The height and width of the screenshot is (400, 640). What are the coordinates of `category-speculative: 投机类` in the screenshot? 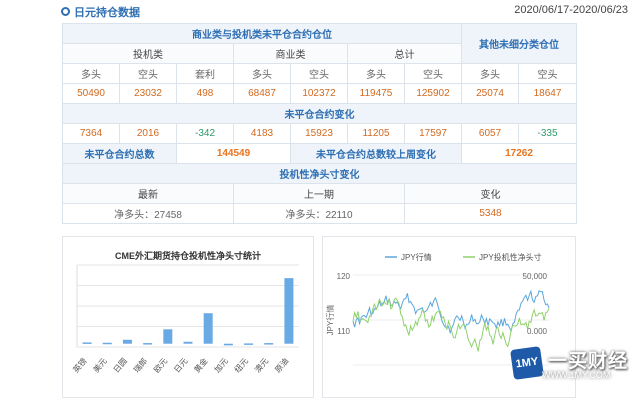 It's located at (148, 53).